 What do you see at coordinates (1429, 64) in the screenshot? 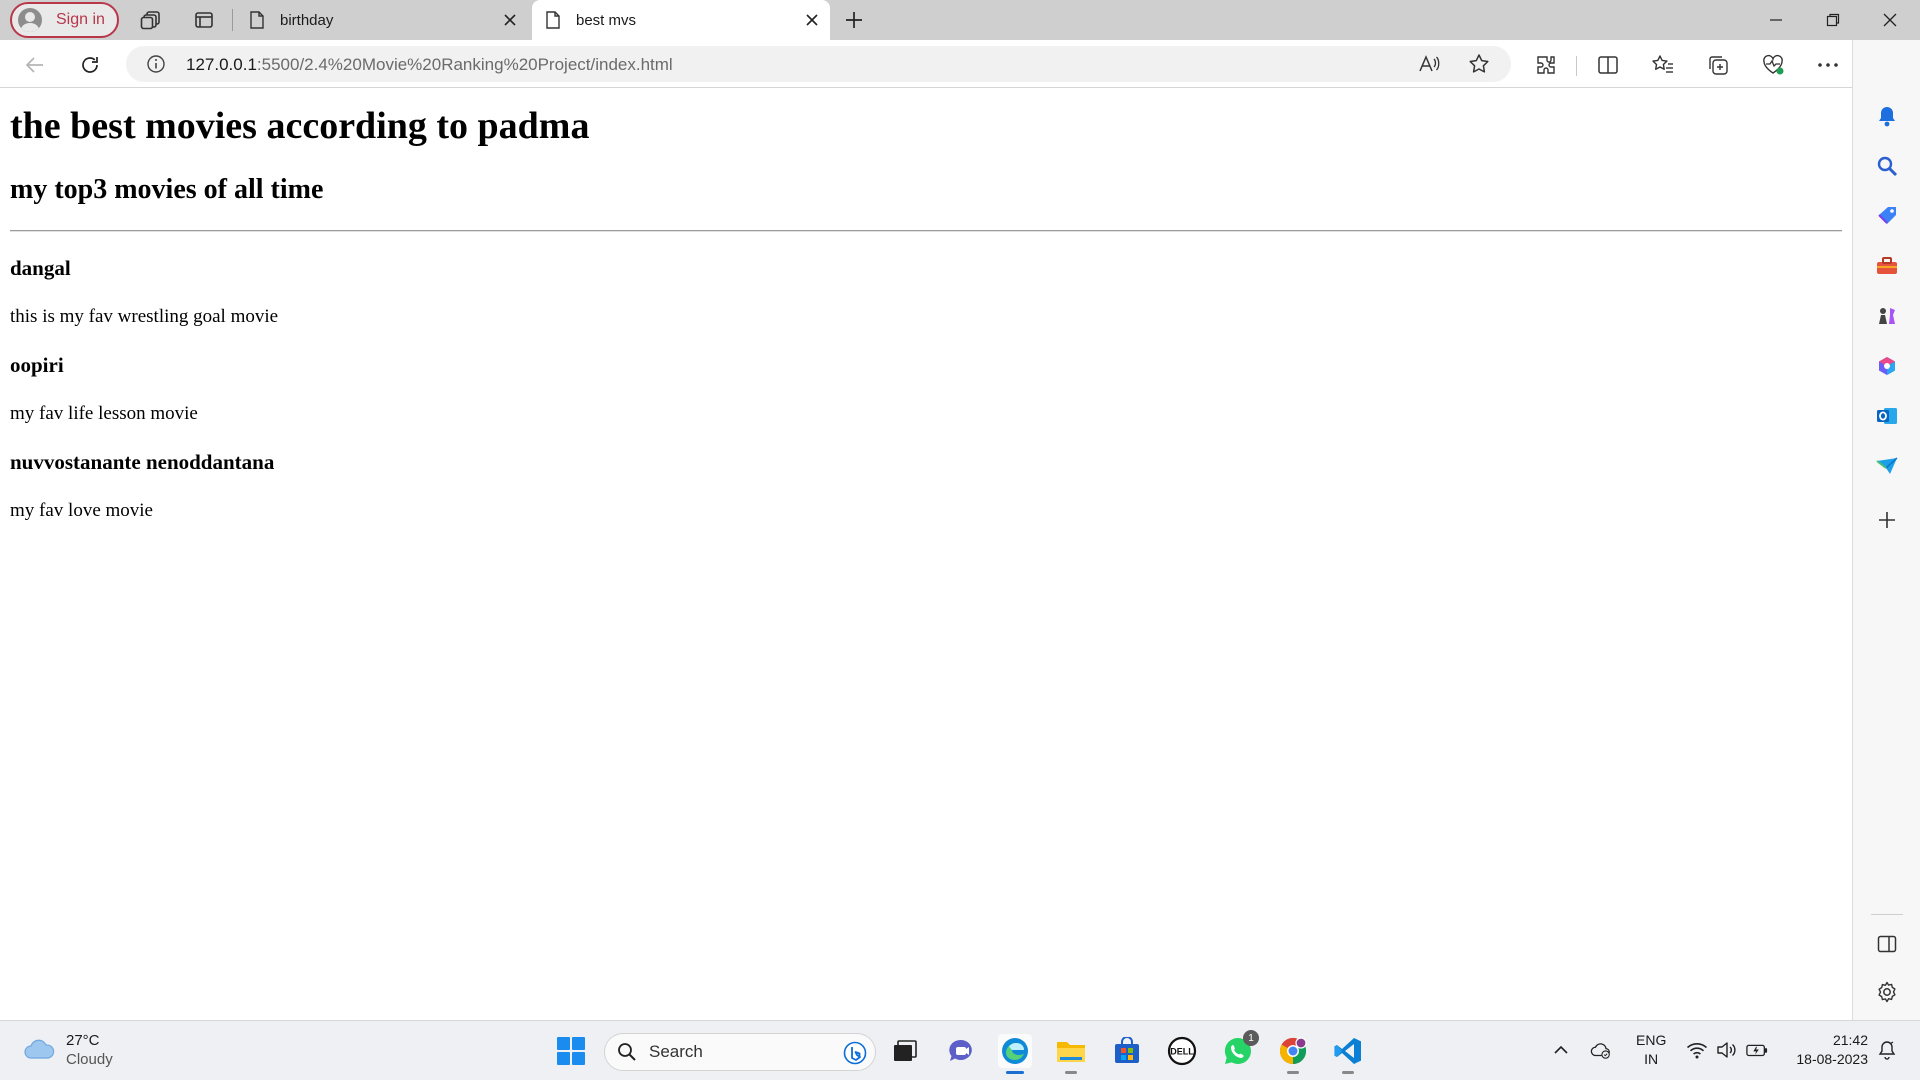
I see `read-aloud-icon` at bounding box center [1429, 64].